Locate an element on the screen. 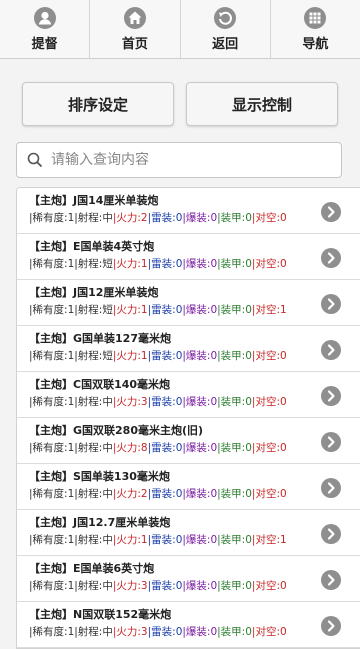  search-input is located at coordinates (191, 160).